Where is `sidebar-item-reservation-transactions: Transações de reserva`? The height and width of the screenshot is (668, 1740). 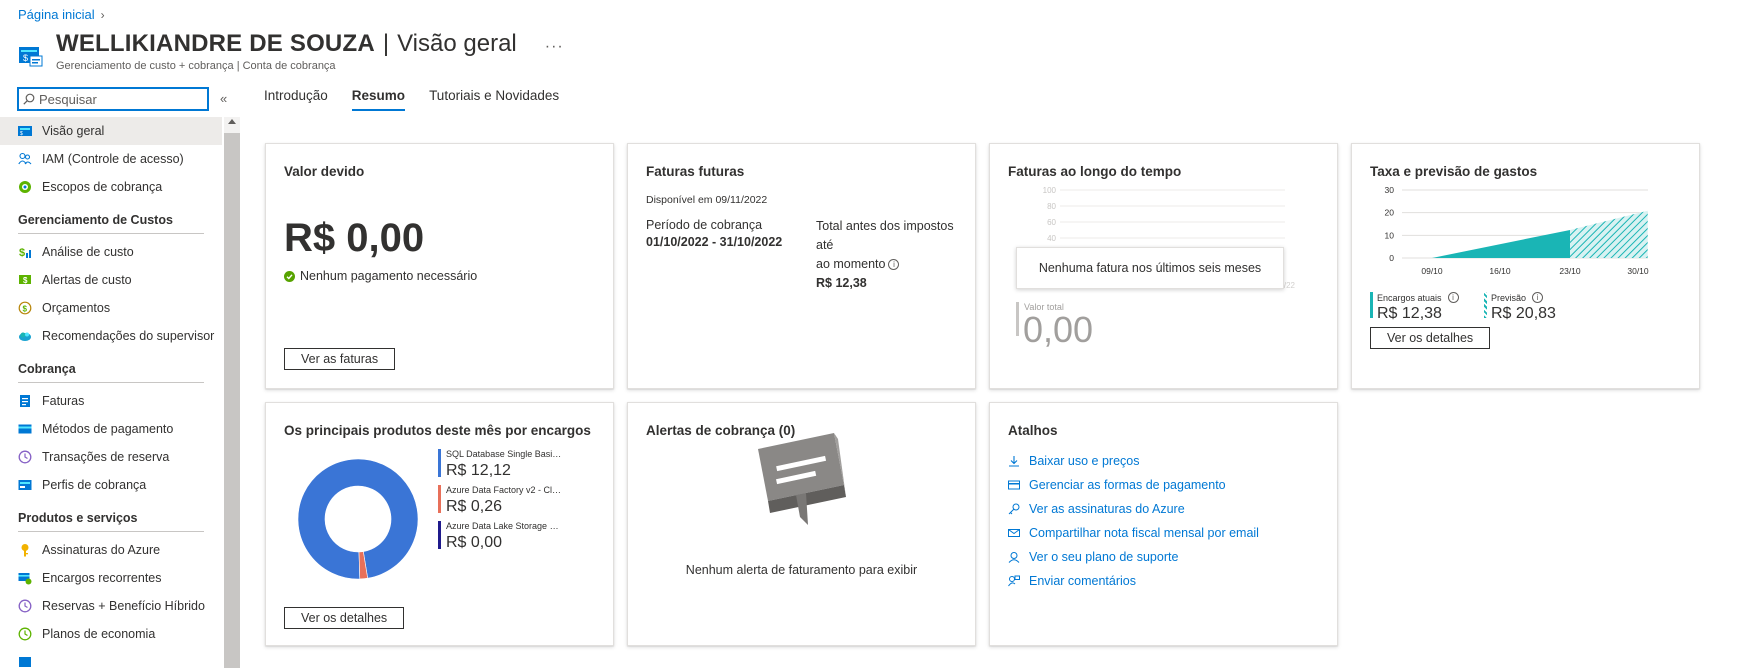
sidebar-item-reservation-transactions: Transações de reserva is located at coordinates (111, 457).